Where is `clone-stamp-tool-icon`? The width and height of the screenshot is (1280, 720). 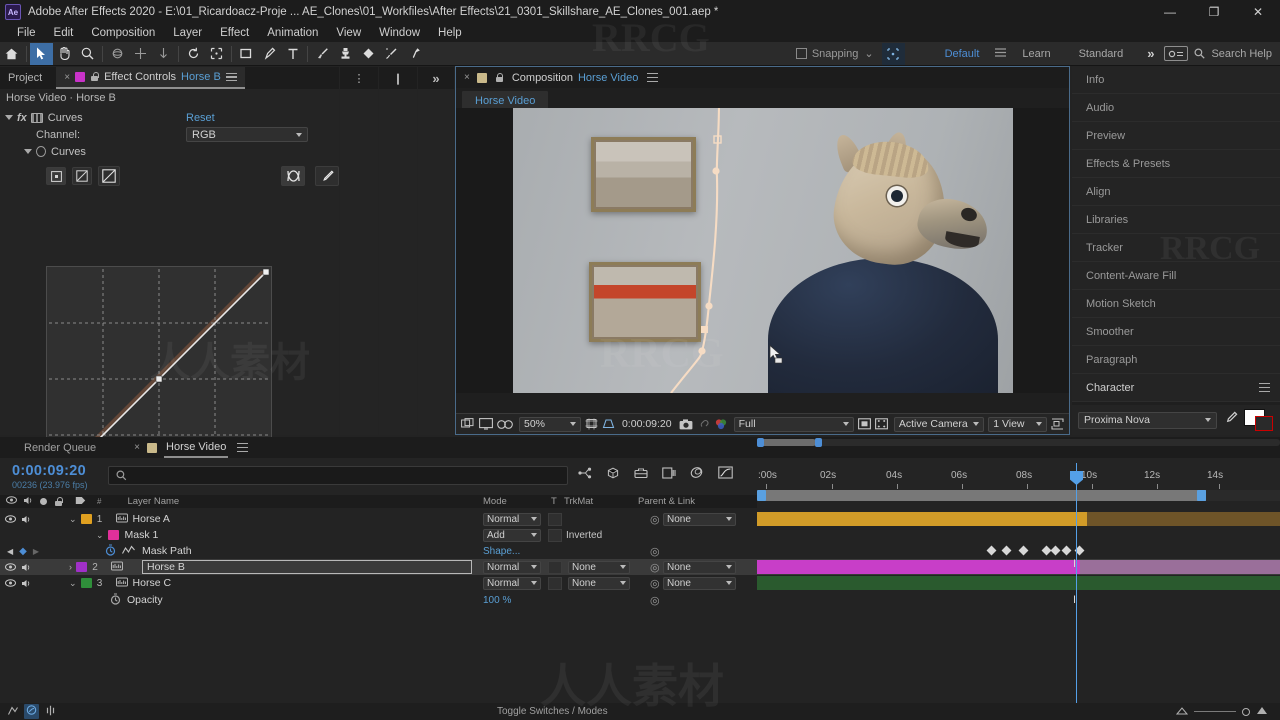 clone-stamp-tool-icon is located at coordinates (345, 54).